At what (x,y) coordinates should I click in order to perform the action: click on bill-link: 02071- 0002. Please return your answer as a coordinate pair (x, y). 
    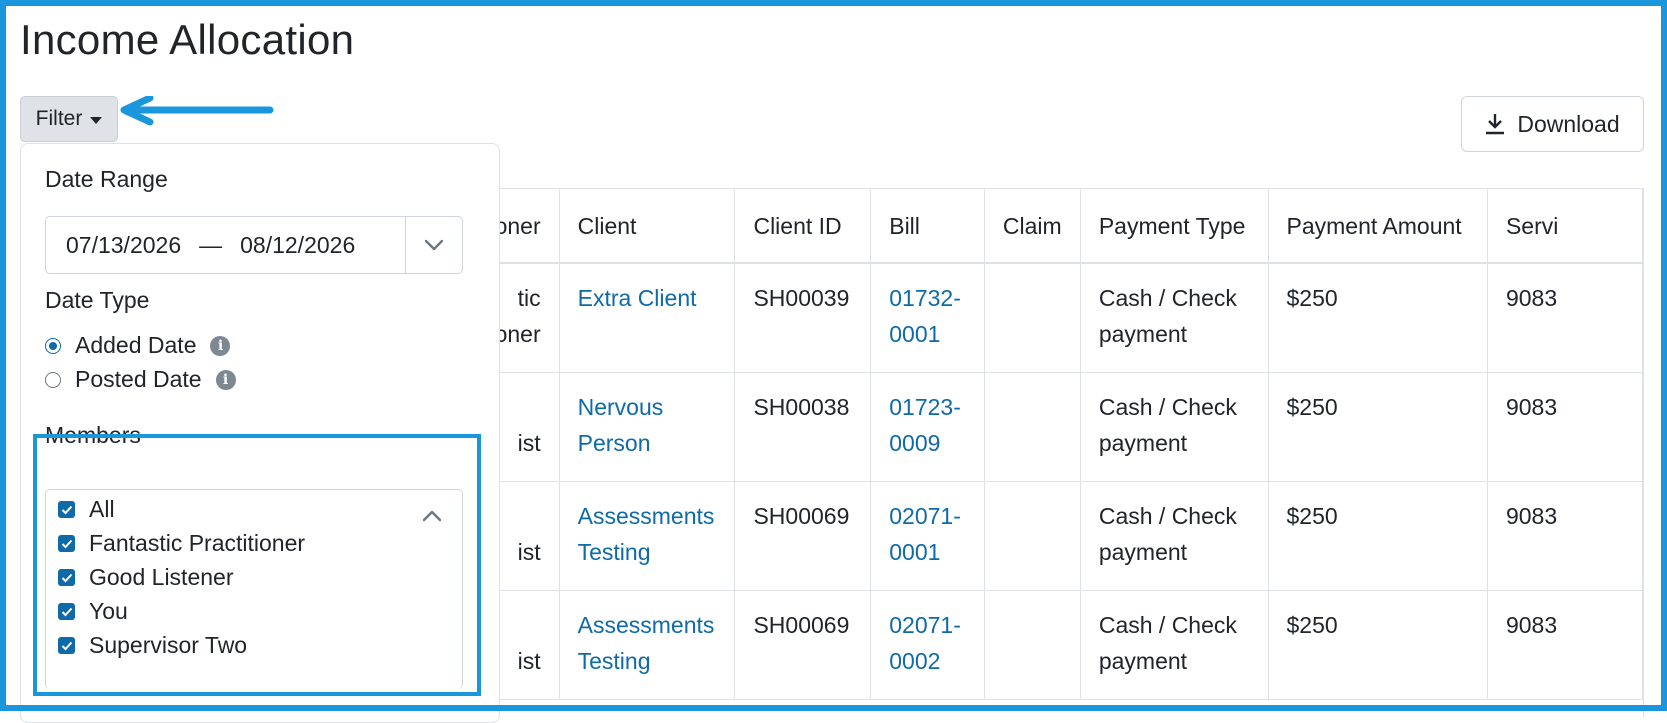
    Looking at the image, I should click on (925, 643).